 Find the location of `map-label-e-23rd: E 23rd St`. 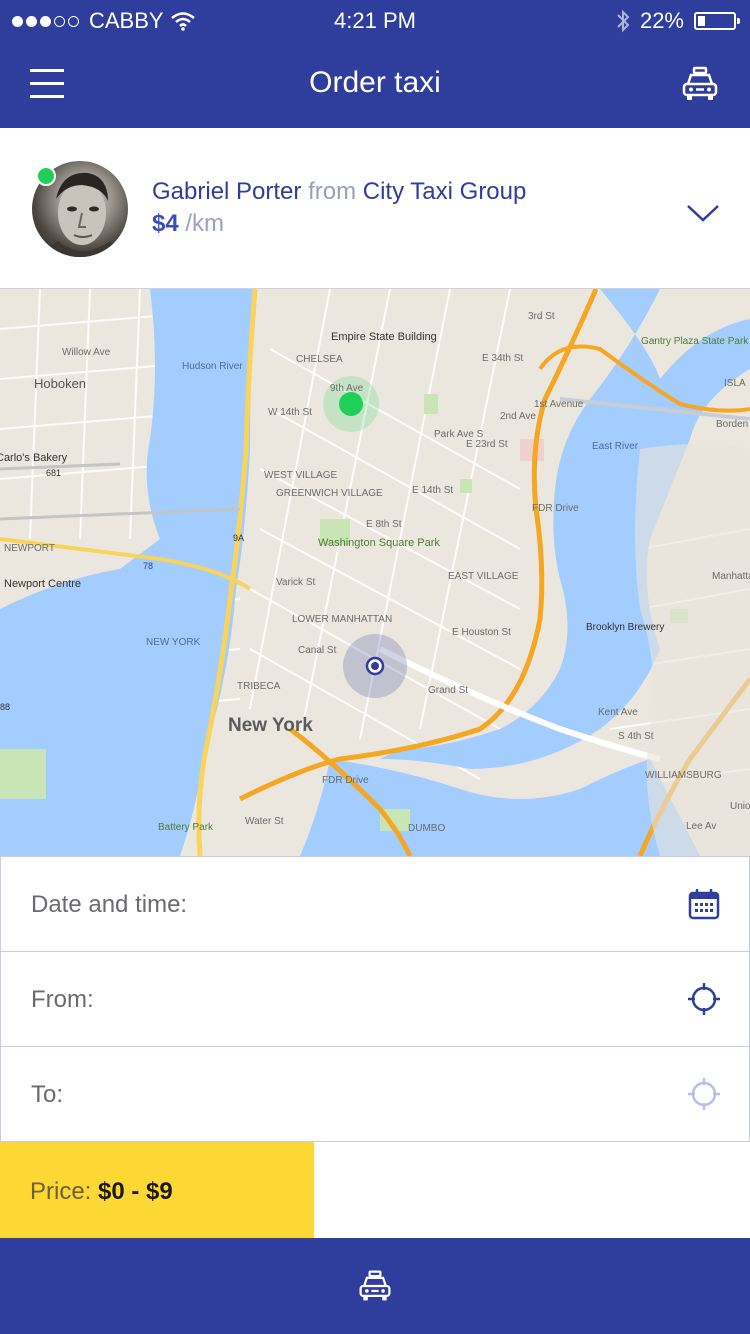

map-label-e-23rd: E 23rd St is located at coordinates (487, 444).